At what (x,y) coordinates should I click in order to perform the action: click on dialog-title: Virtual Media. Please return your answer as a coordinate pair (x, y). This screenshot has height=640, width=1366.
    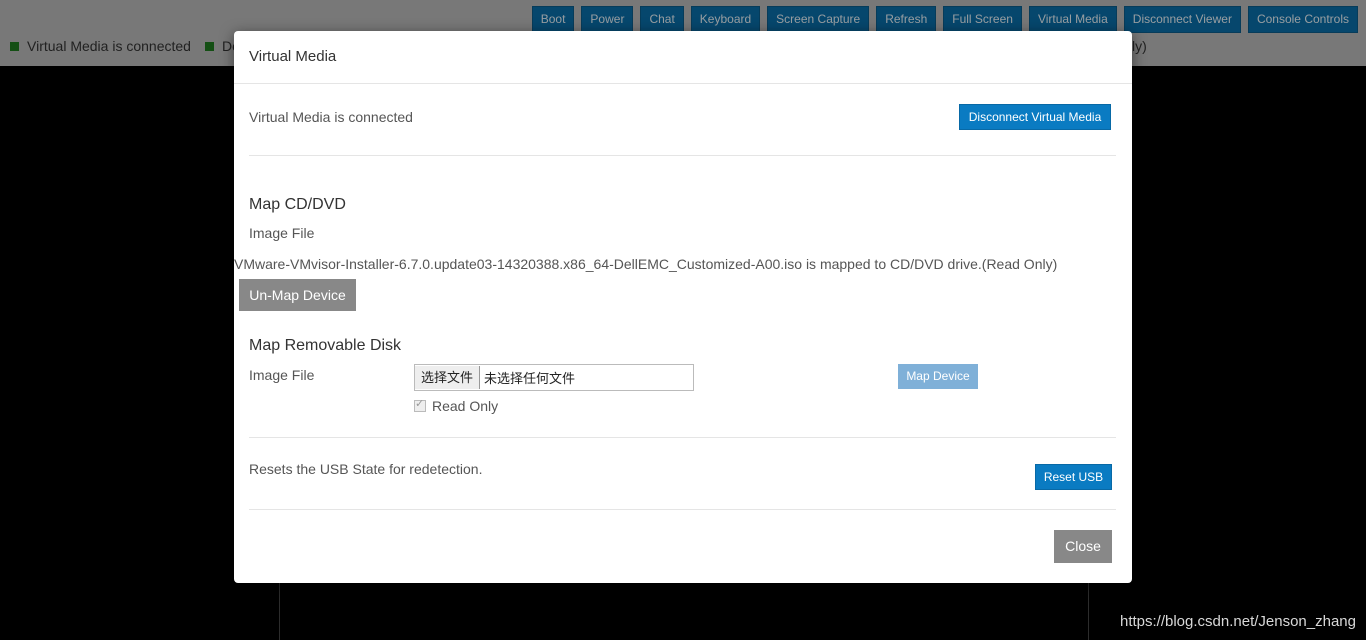
    Looking at the image, I should click on (293, 56).